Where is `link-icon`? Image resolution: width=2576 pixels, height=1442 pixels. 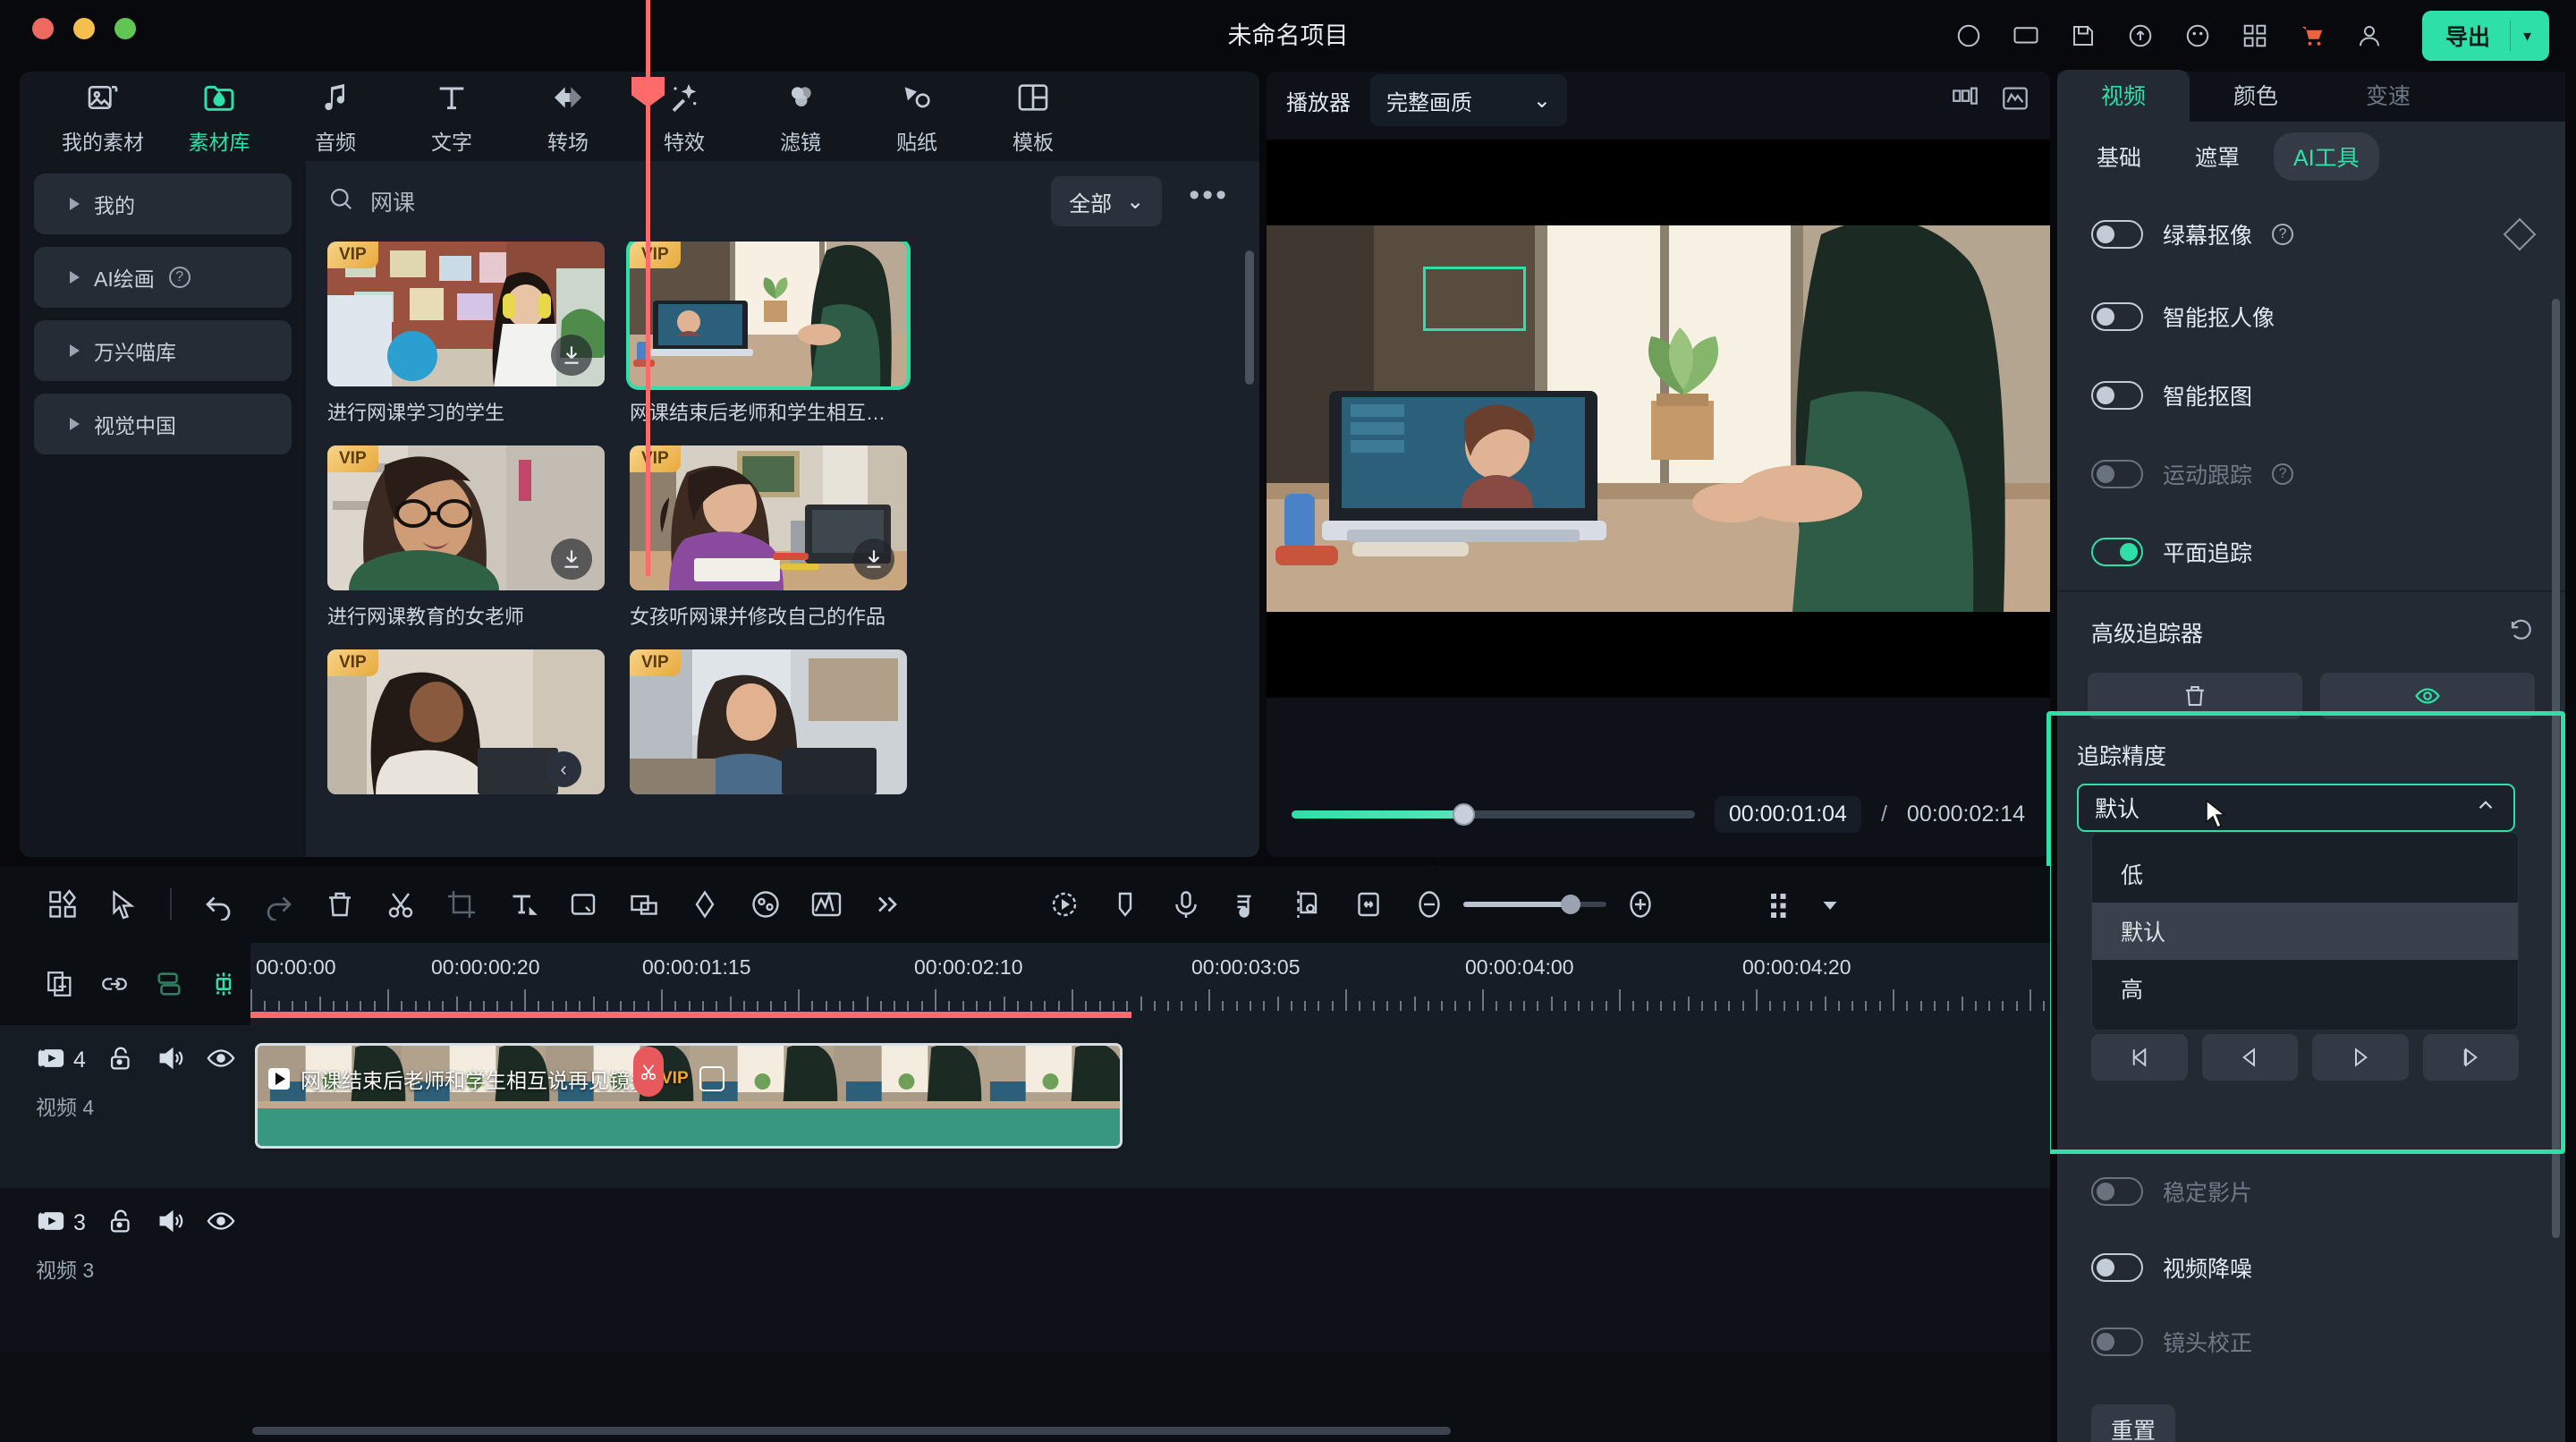 link-icon is located at coordinates (114, 984).